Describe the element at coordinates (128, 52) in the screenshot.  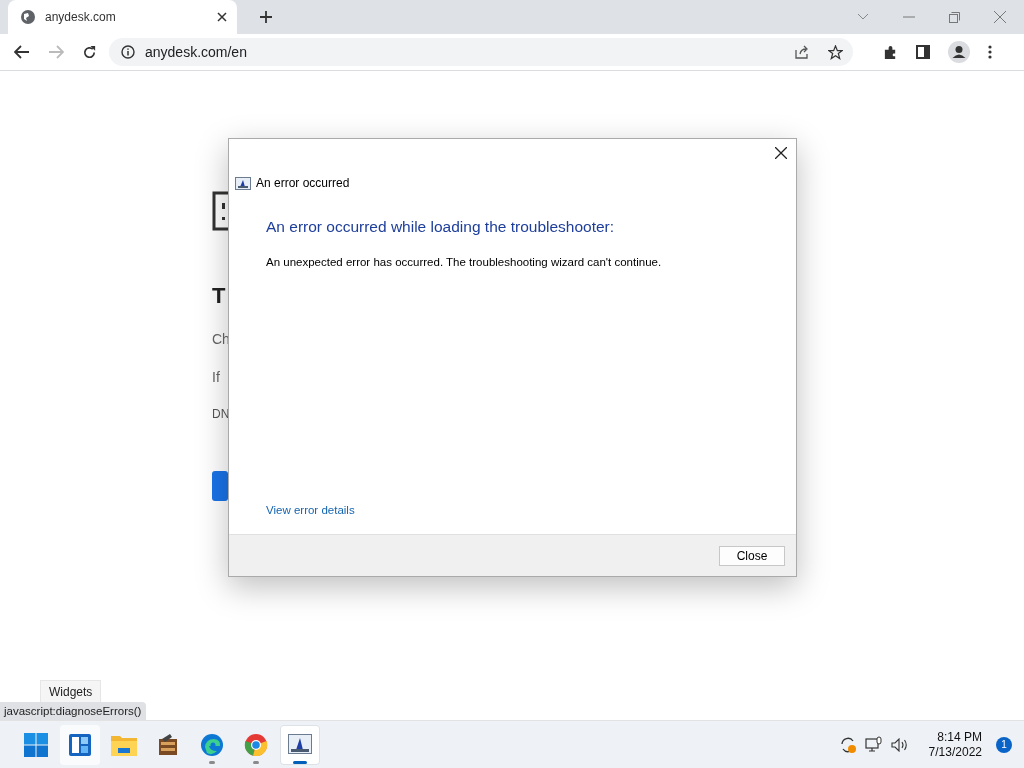
I see `info-icon` at that location.